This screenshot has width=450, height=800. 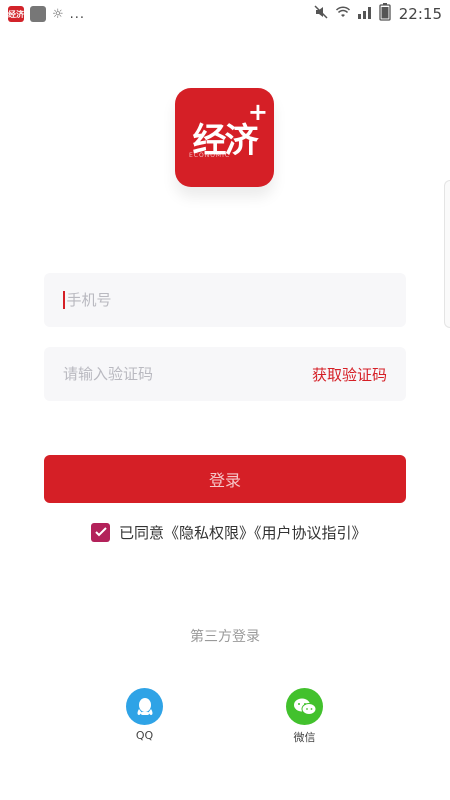 I want to click on edge-panel-handle, so click(x=447, y=254).